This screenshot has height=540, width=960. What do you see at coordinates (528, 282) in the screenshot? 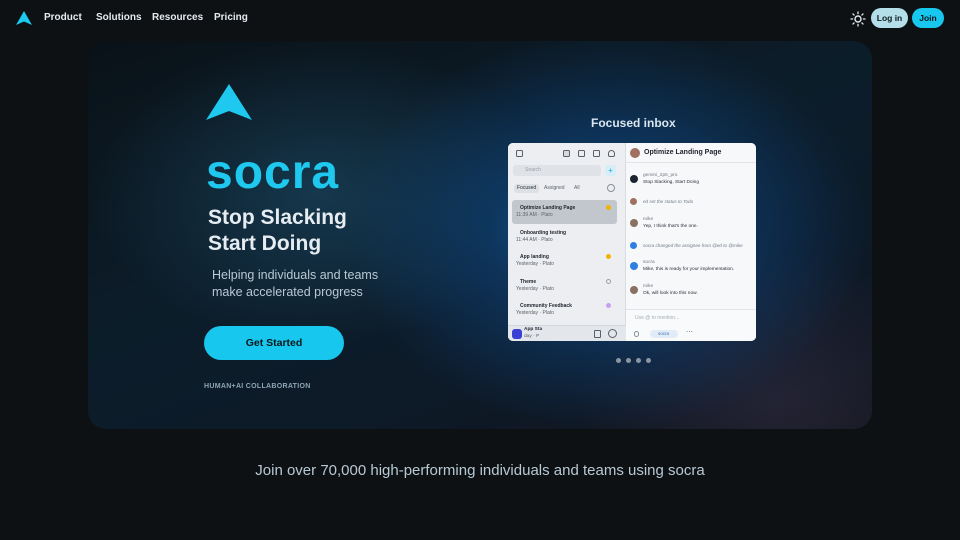
I see `item-title: Theme` at bounding box center [528, 282].